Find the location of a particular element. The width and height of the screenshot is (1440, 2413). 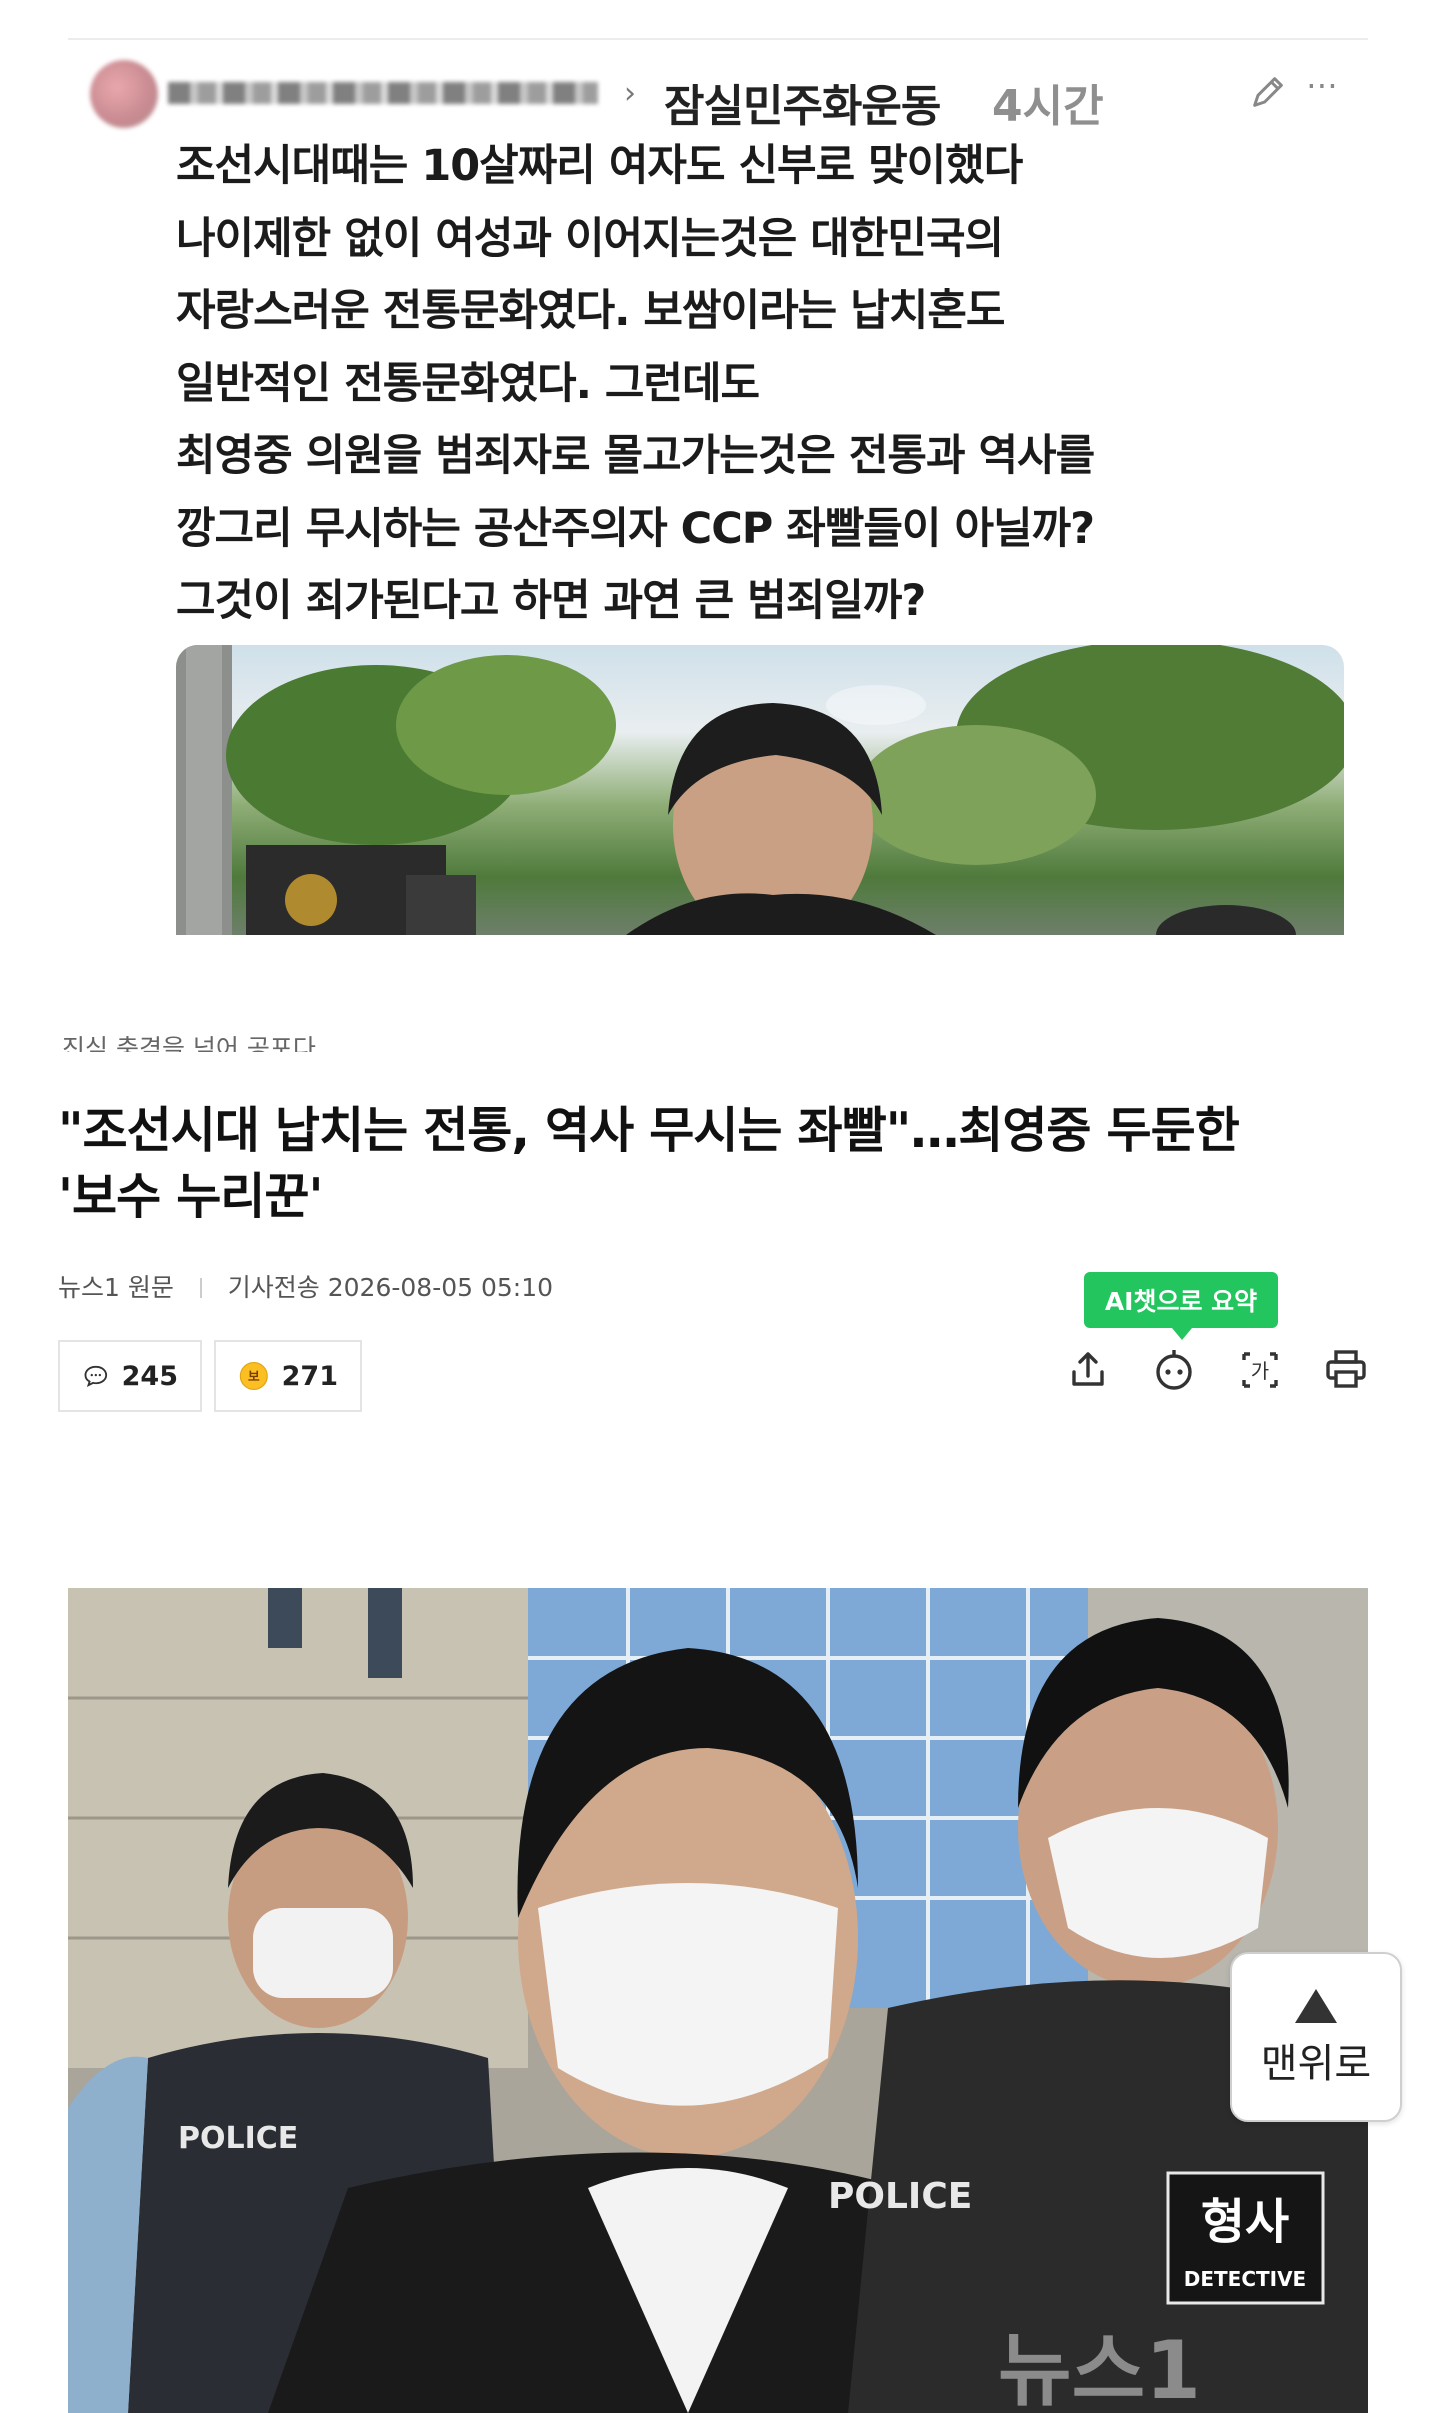

post-line: 깡그리 무시하는 공산주의자 CCP 좌빨들이 아닐까? is located at coordinates (635, 528).